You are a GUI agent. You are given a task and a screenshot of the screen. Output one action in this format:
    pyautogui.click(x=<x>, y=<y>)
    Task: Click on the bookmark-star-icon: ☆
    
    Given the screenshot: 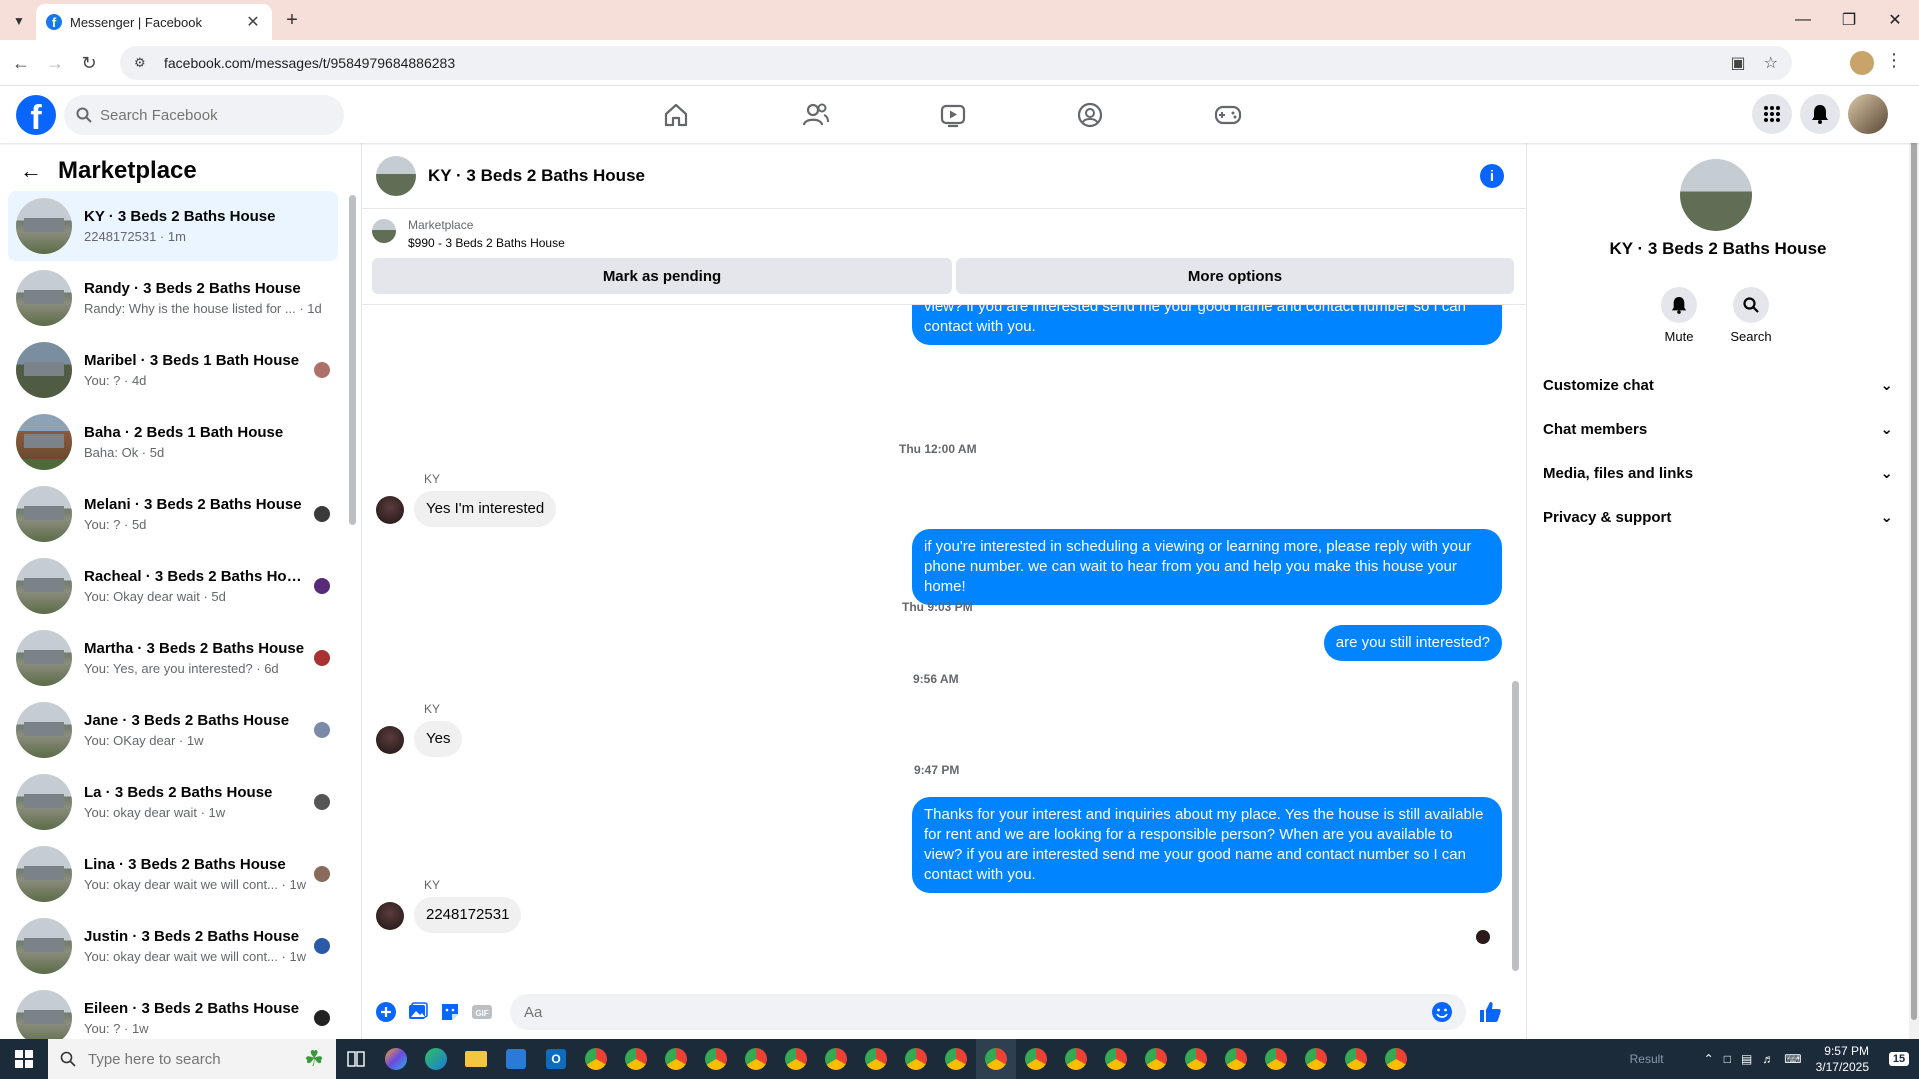 What is the action you would take?
    pyautogui.click(x=1771, y=63)
    